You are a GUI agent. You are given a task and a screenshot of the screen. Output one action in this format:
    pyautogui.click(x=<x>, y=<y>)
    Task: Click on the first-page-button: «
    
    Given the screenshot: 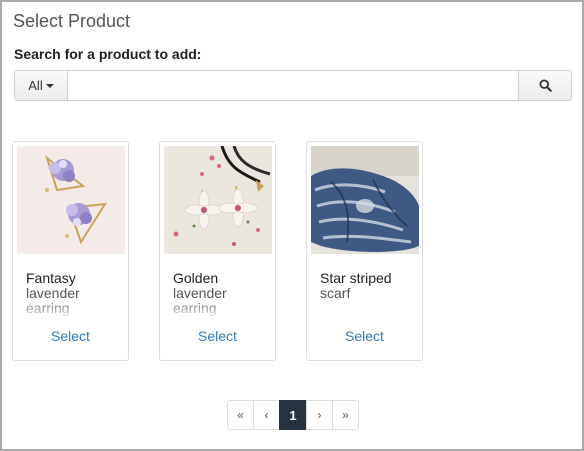 What is the action you would take?
    pyautogui.click(x=240, y=415)
    